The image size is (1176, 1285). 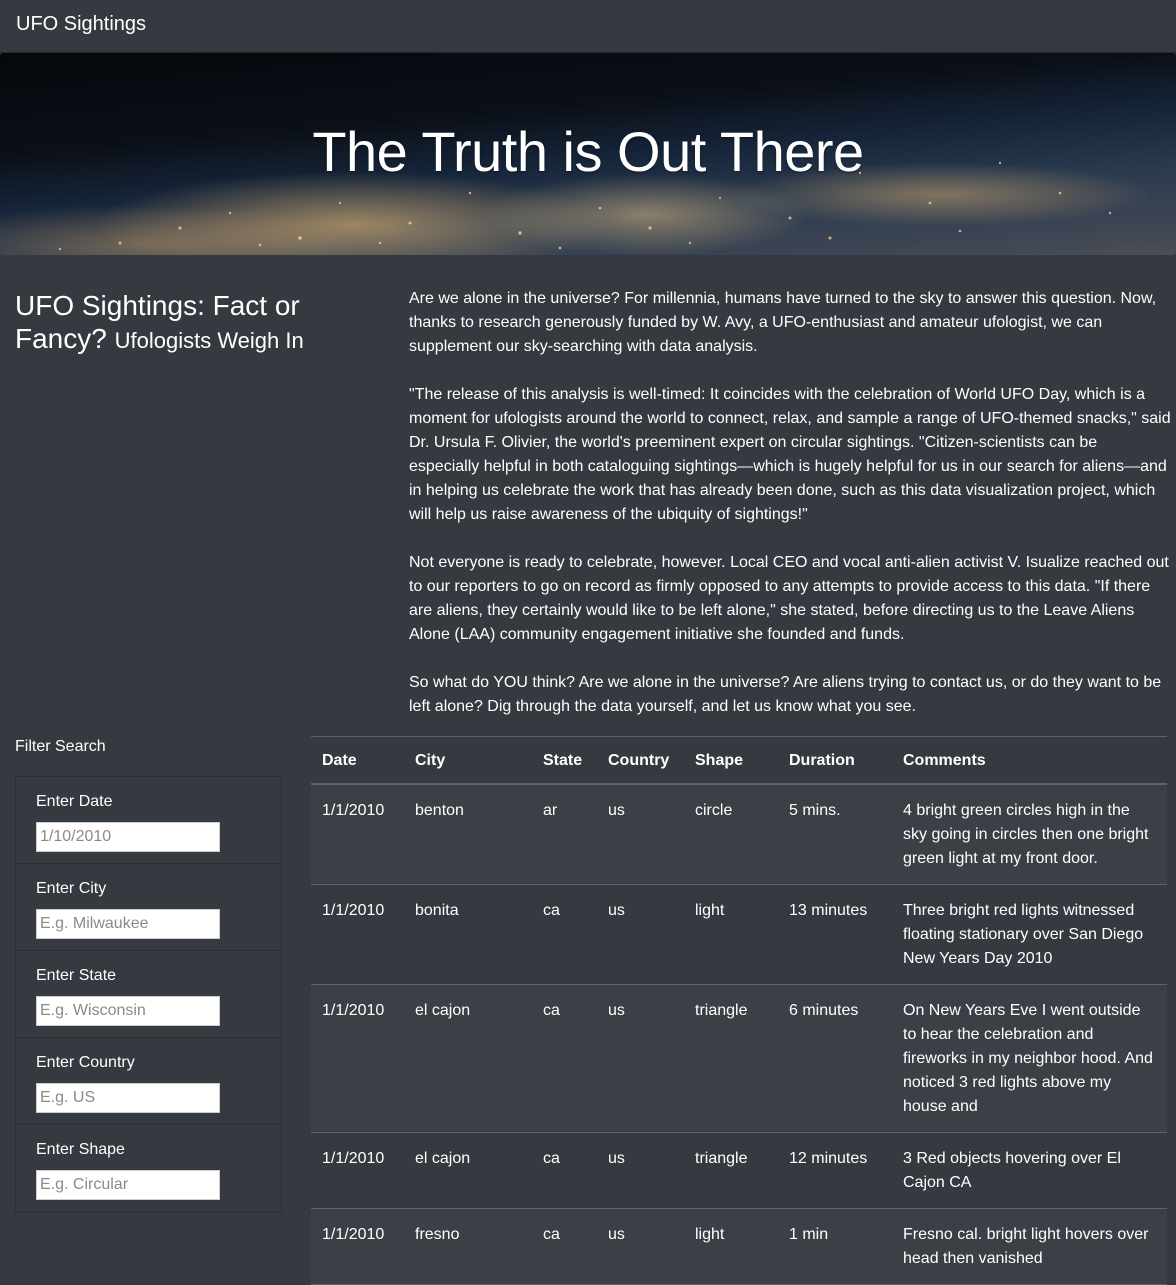 I want to click on cell-duration: 5 mins., so click(x=835, y=834).